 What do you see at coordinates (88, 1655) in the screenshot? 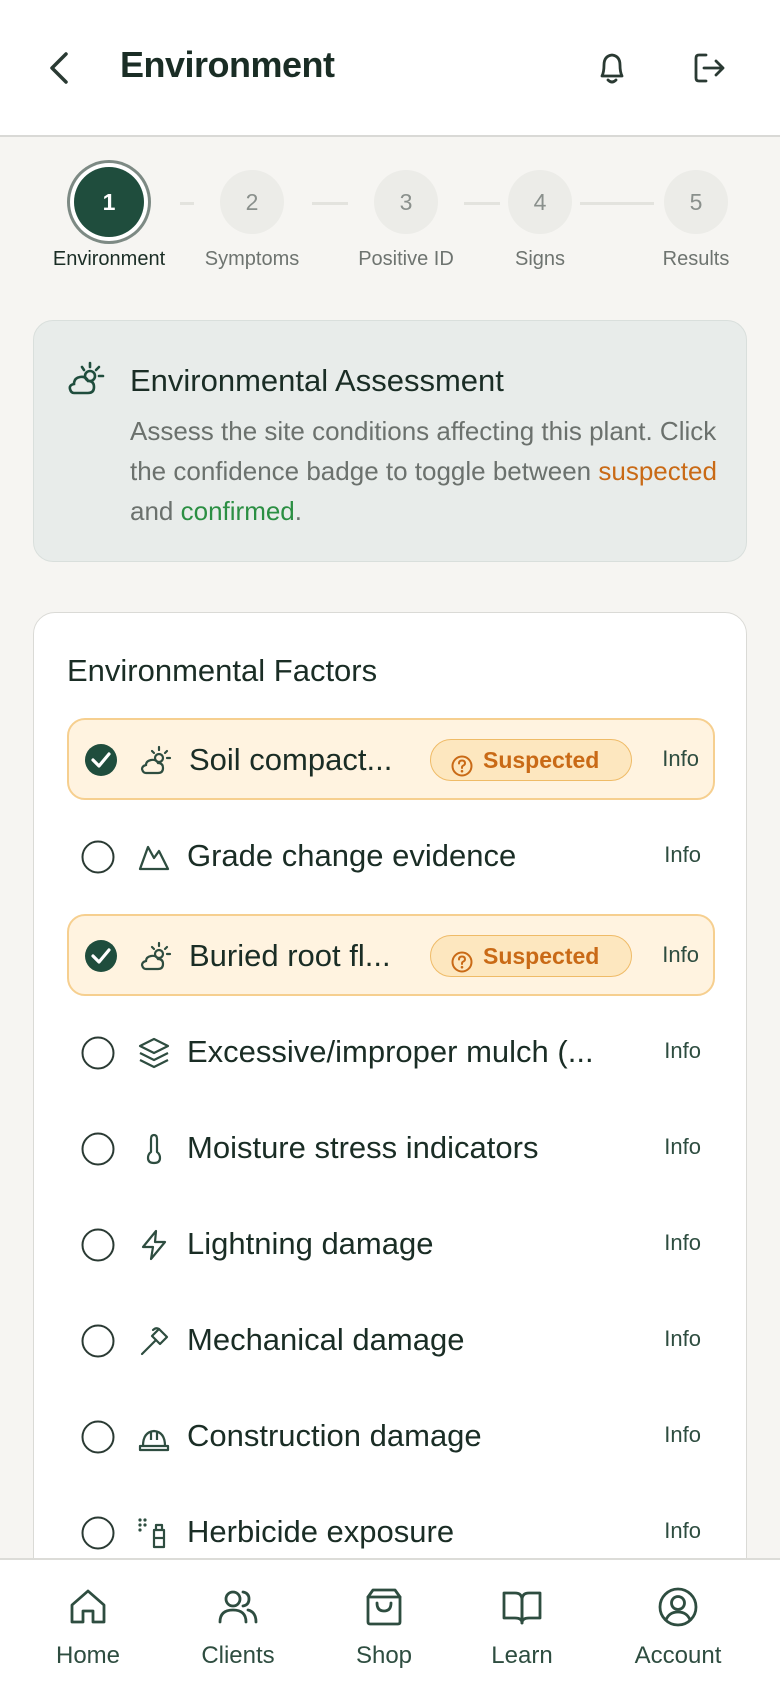
I see `nav-label: Home` at bounding box center [88, 1655].